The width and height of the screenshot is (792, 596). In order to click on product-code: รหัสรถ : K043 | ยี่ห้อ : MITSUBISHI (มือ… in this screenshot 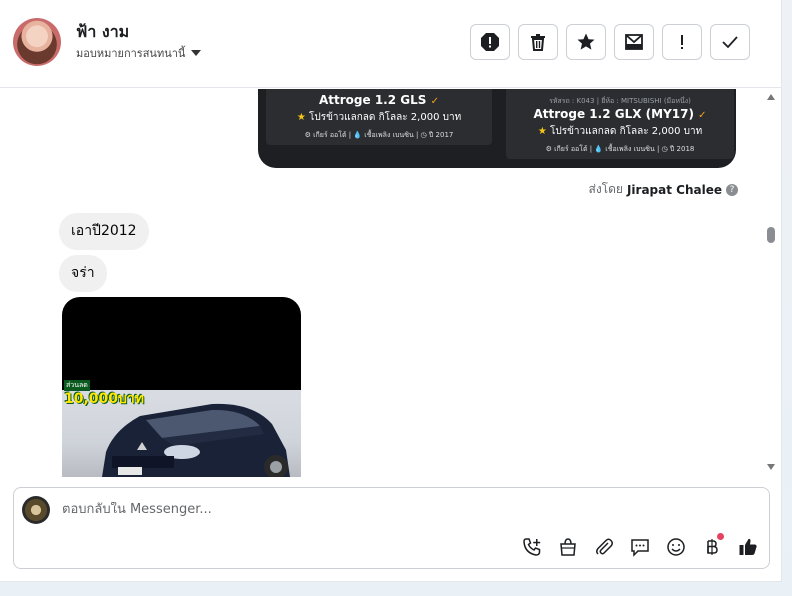, I will do `click(620, 101)`.